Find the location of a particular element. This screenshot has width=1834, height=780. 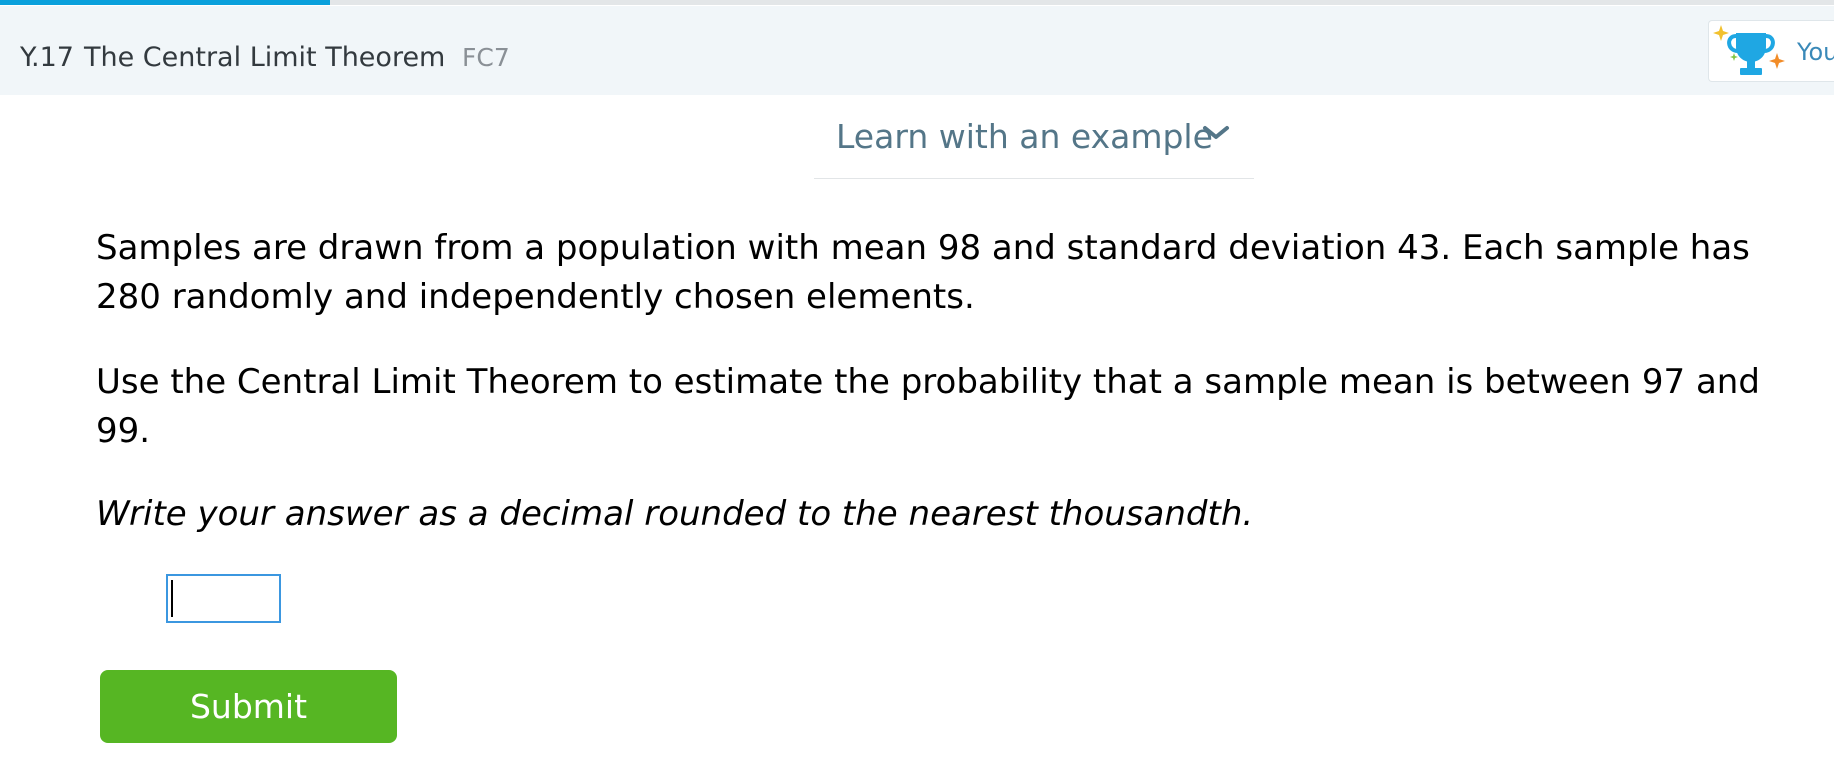

skill-name: The Central Limit Theorem is located at coordinates (265, 57).